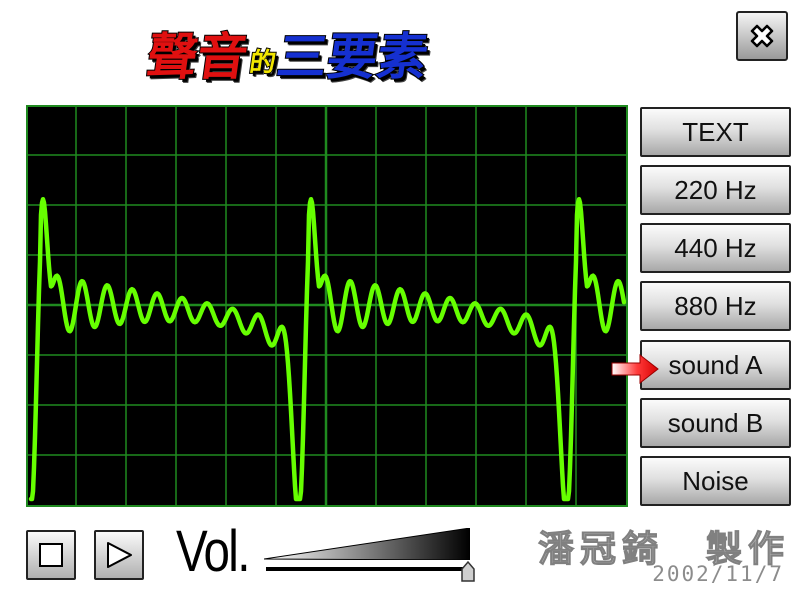 The image size is (800, 600). Describe the element at coordinates (197, 57) in the screenshot. I see `title-part-1: 聲音` at that location.